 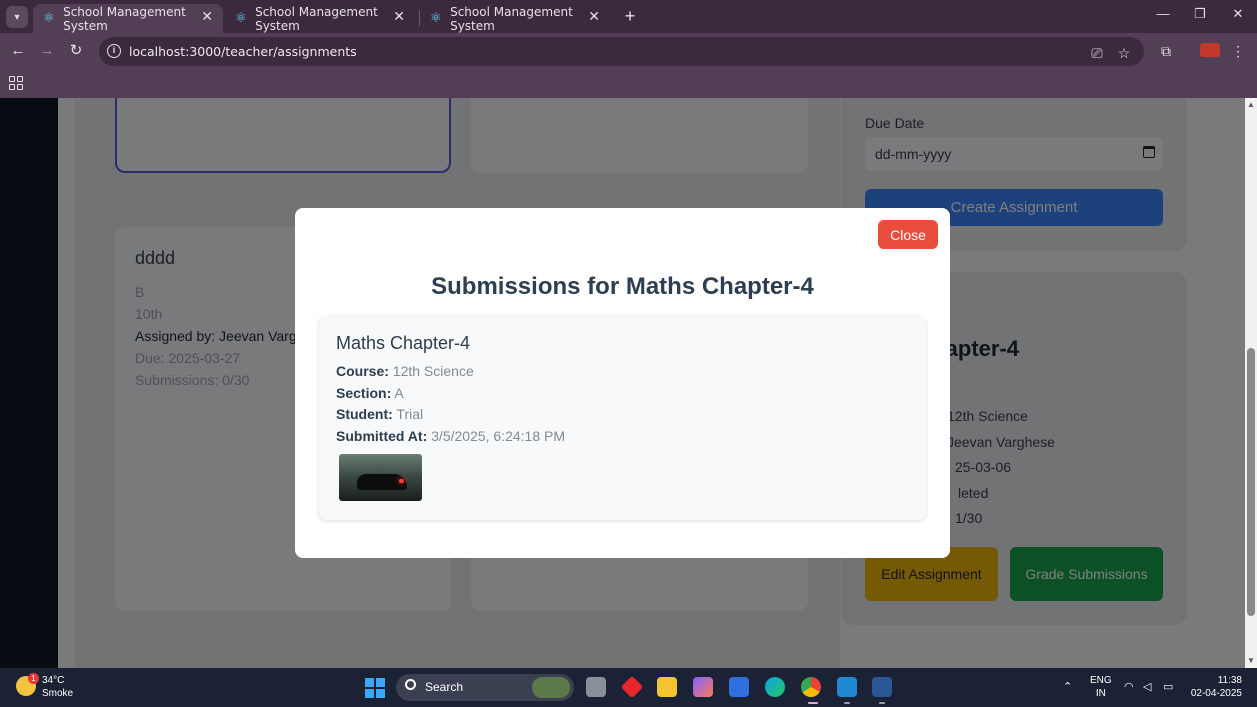 What do you see at coordinates (1129, 686) in the screenshot?
I see `wifi-icon: ◠` at bounding box center [1129, 686].